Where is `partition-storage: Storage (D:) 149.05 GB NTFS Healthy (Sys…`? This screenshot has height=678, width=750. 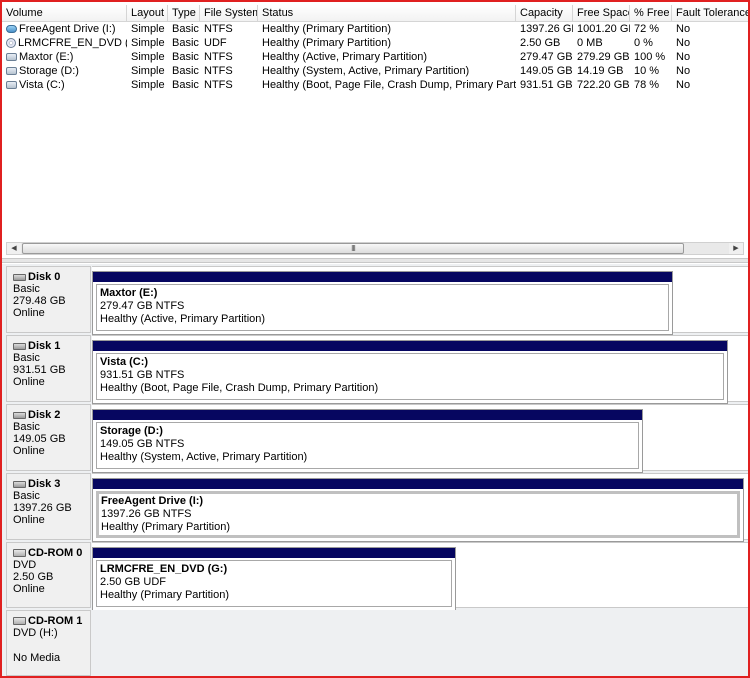
partition-storage: Storage (D:) 149.05 GB NTFS Healthy (Sys… is located at coordinates (367, 441).